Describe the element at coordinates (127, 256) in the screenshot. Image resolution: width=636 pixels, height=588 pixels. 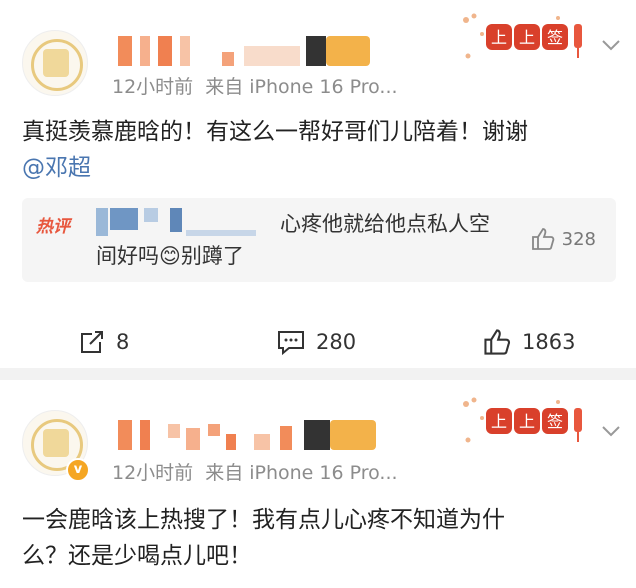
I see `hot-comment-part-b: 间好吗` at that location.